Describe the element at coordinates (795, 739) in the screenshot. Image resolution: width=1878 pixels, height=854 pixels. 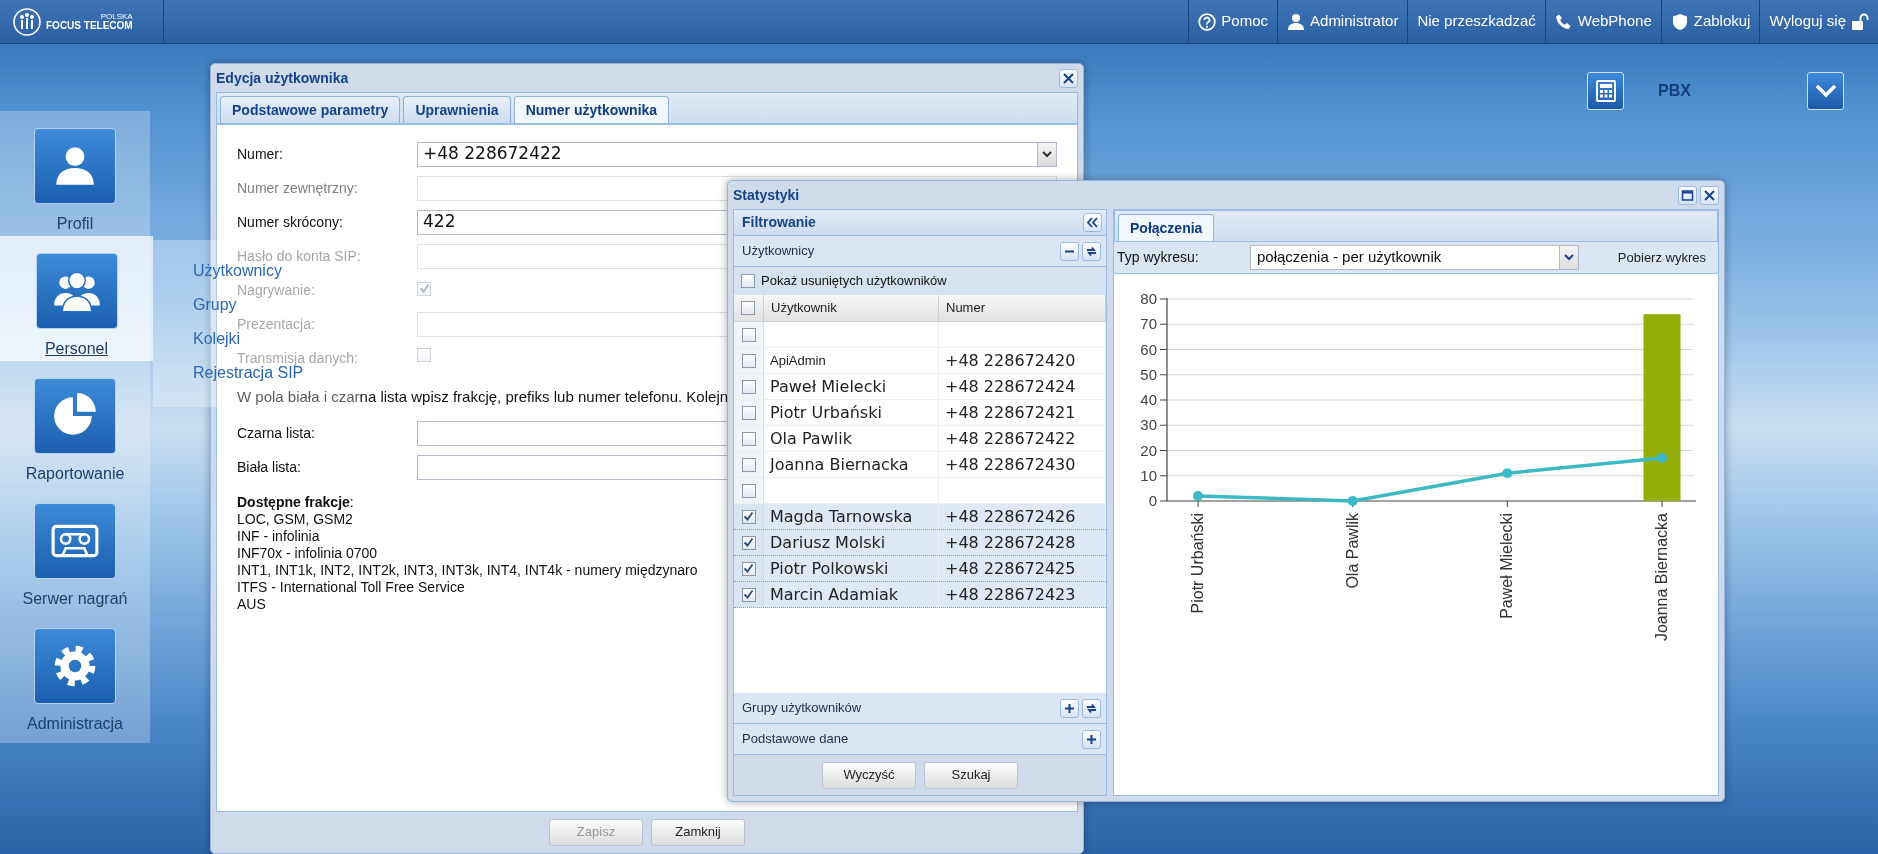
I see `section-title: Podstawowe dane` at that location.